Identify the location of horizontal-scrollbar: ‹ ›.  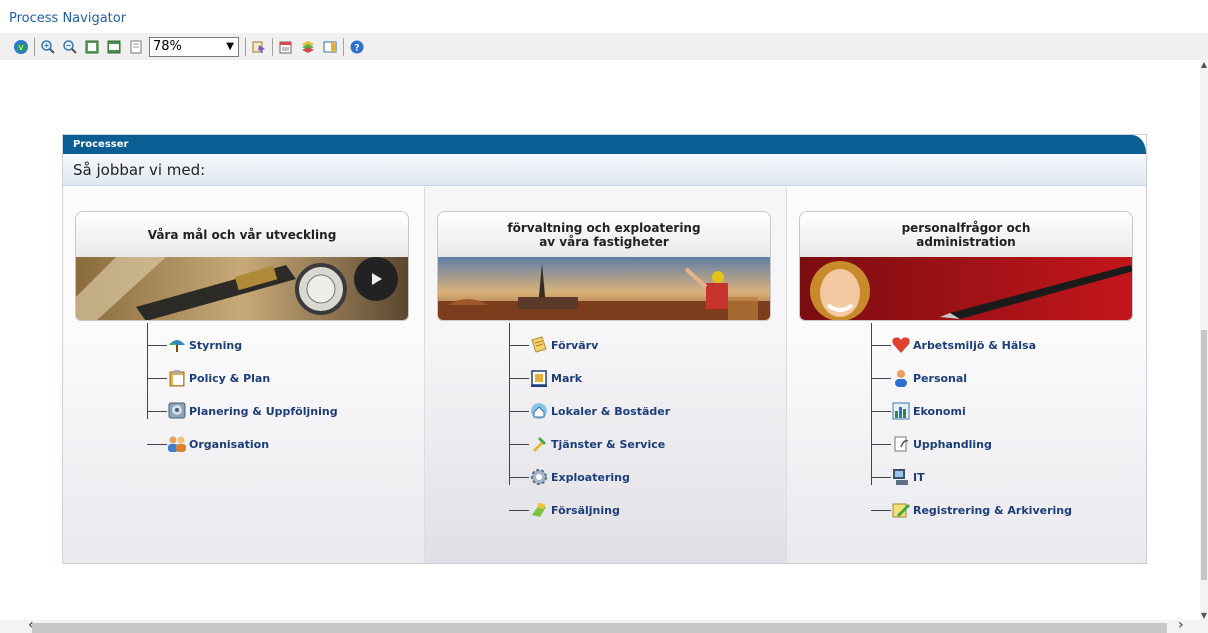
(604, 625).